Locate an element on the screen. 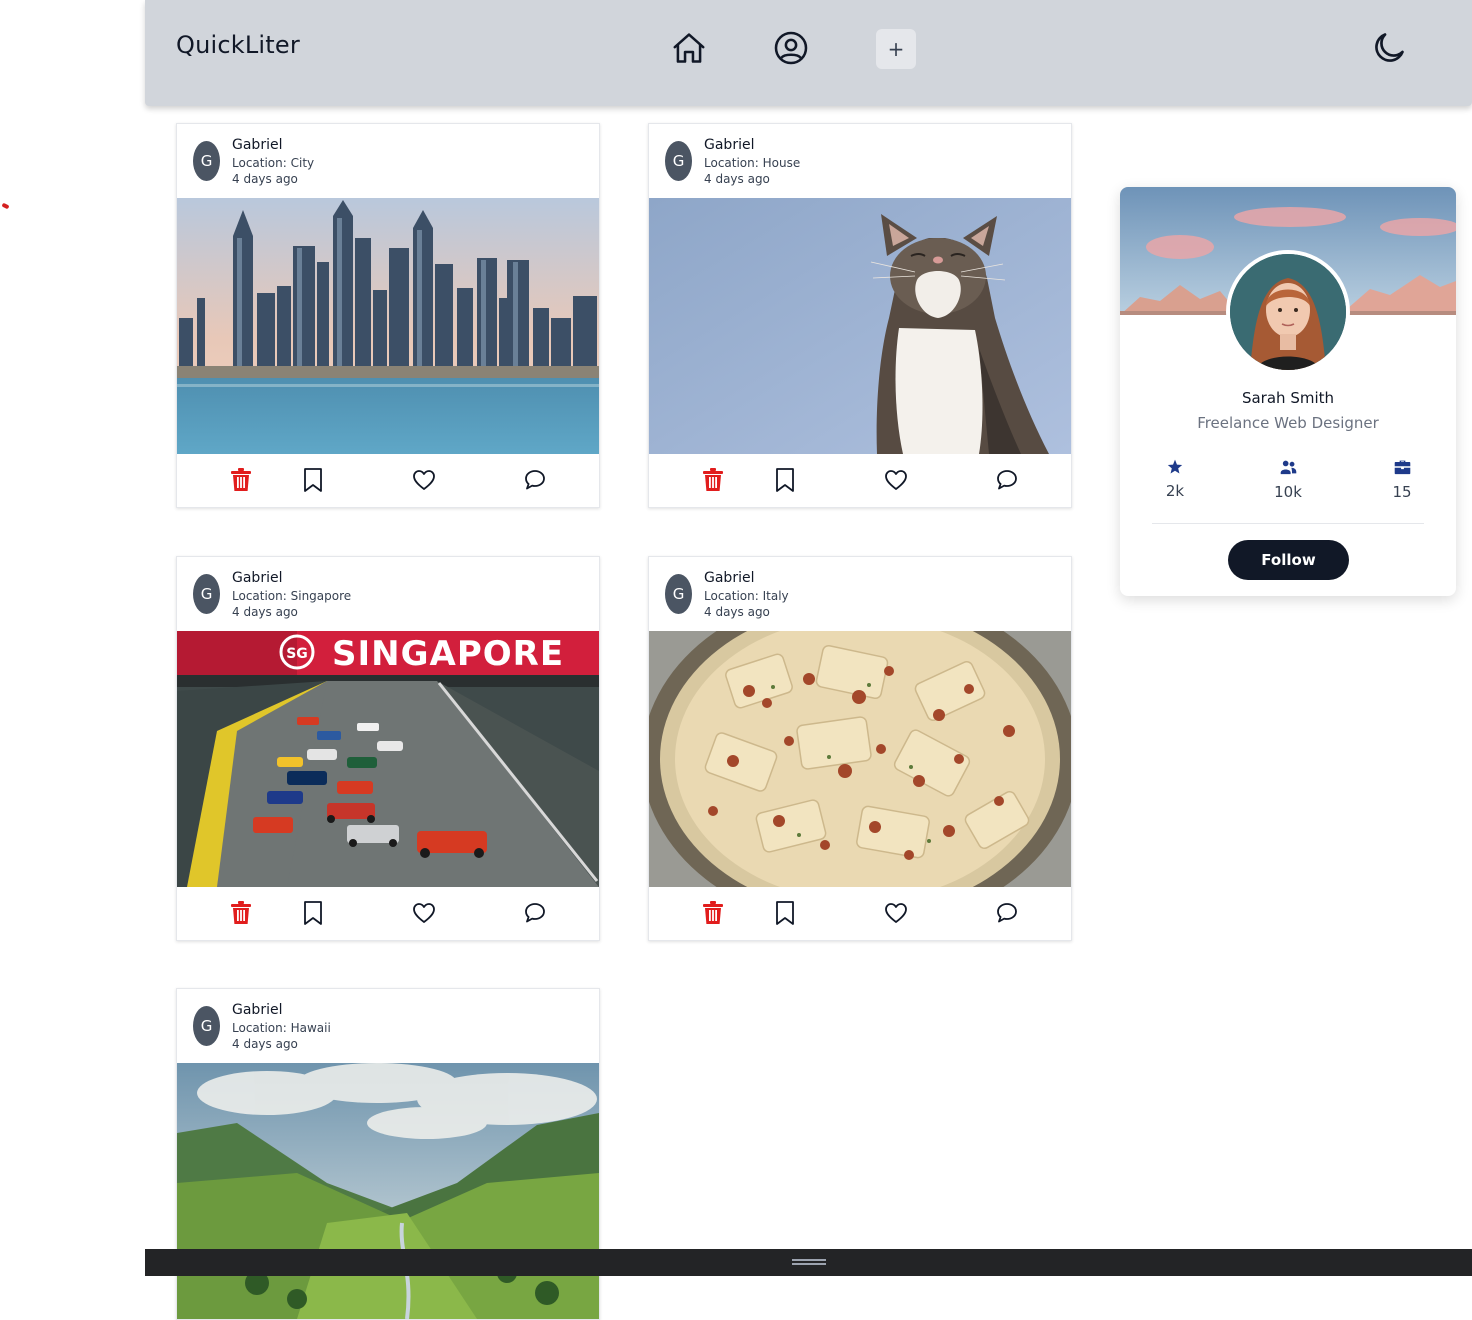 This screenshot has width=1472, height=1320. post-location: Location: City is located at coordinates (273, 163).